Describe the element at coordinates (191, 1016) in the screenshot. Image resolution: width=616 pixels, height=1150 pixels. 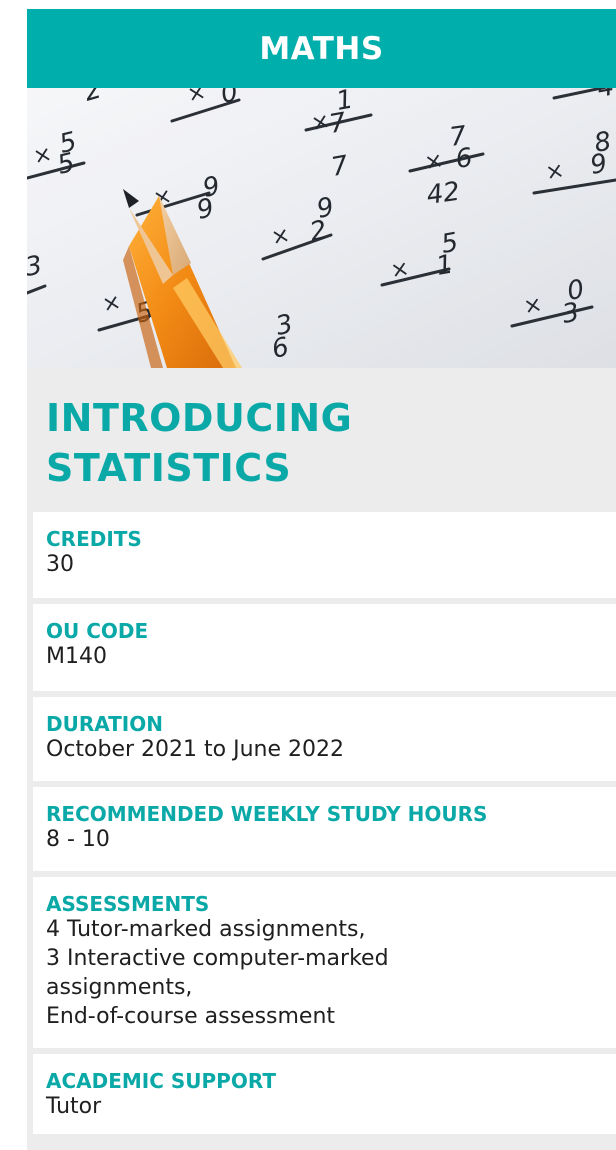
I see `assessment-line: End-of-course assessment` at that location.